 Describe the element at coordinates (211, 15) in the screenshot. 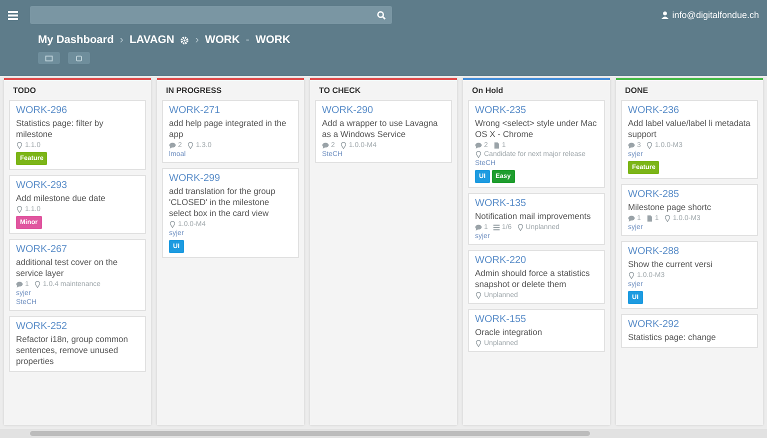

I see `search-field` at that location.